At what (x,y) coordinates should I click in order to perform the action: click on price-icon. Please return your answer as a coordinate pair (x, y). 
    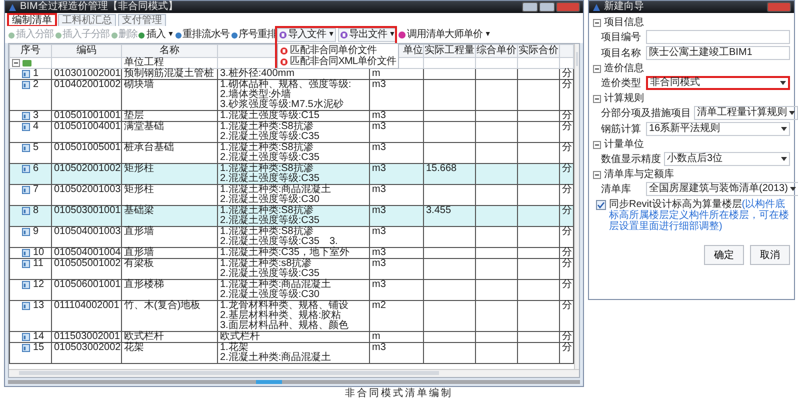
    Looking at the image, I should click on (402, 35).